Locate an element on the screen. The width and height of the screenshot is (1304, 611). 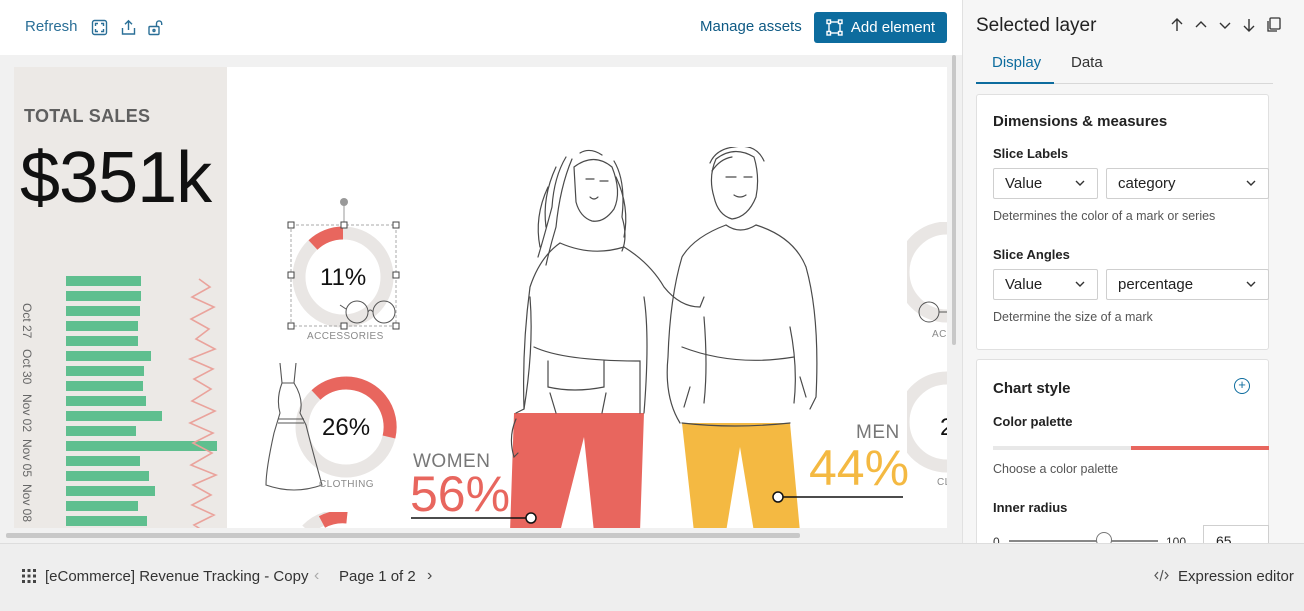
add-element-label: Add element is located at coordinates (893, 27).